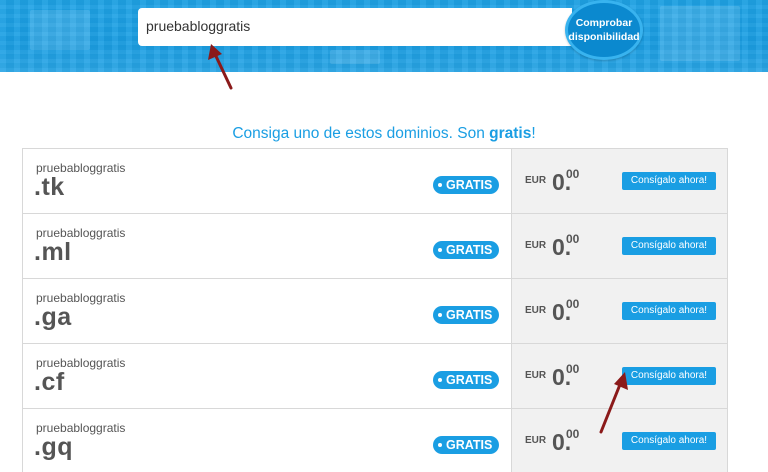 This screenshot has width=768, height=472. I want to click on domain-tld: .tk, so click(49, 187).